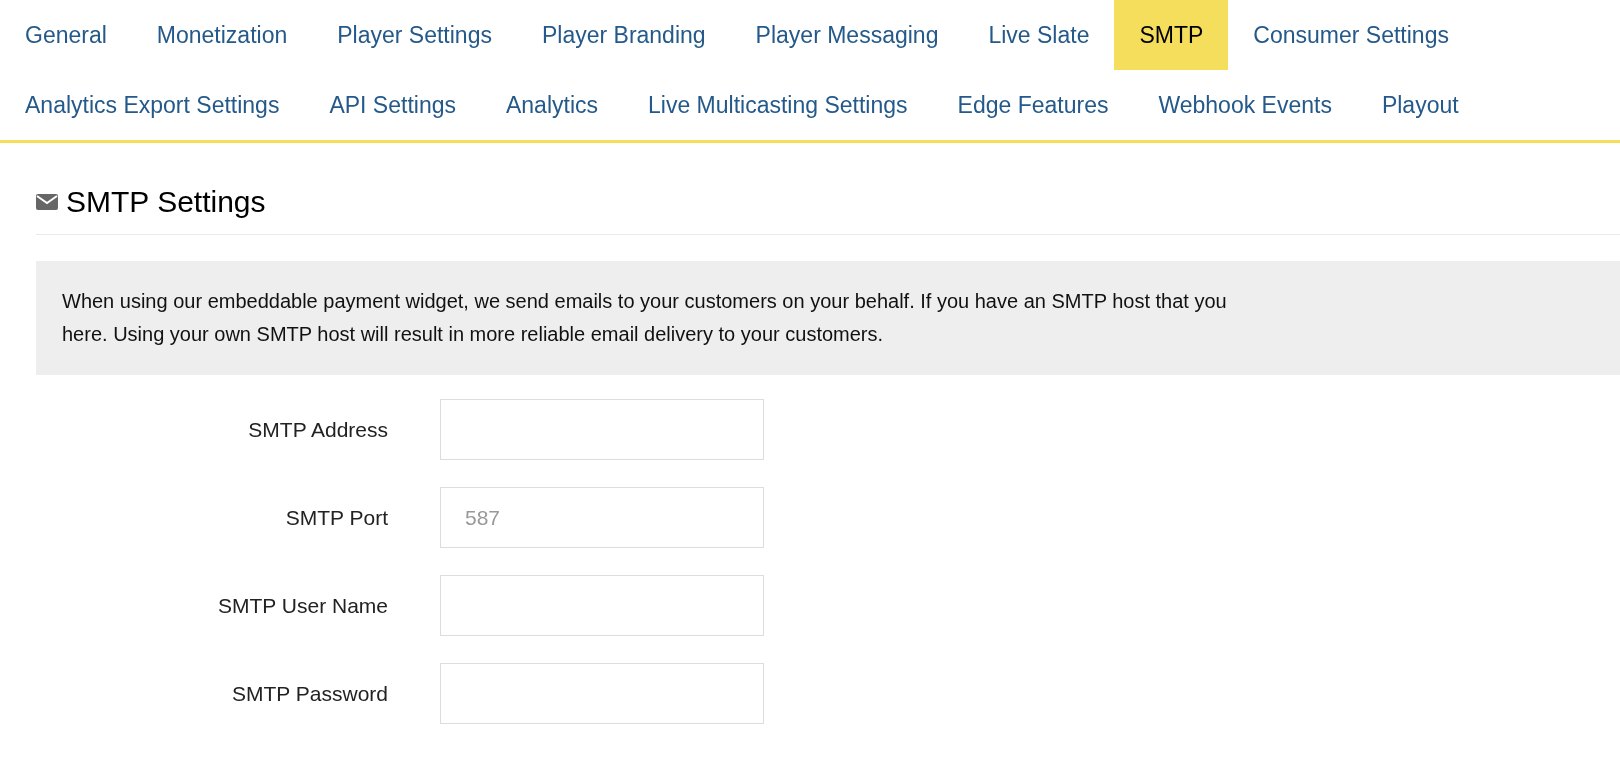 The image size is (1620, 772). Describe the element at coordinates (1171, 35) in the screenshot. I see `settings-tab: SMTP` at that location.